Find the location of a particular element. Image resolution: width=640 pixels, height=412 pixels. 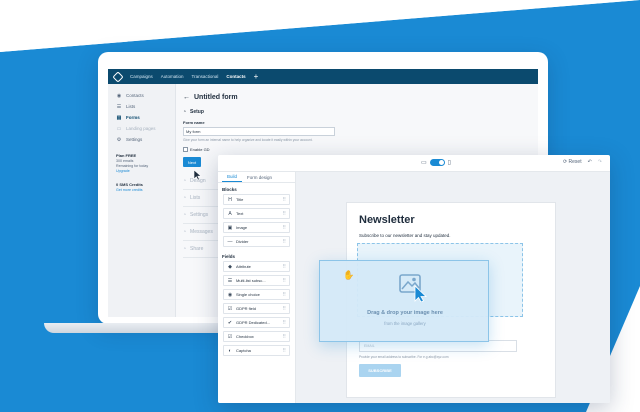

field-label: Single choice is located at coordinates (248, 294).